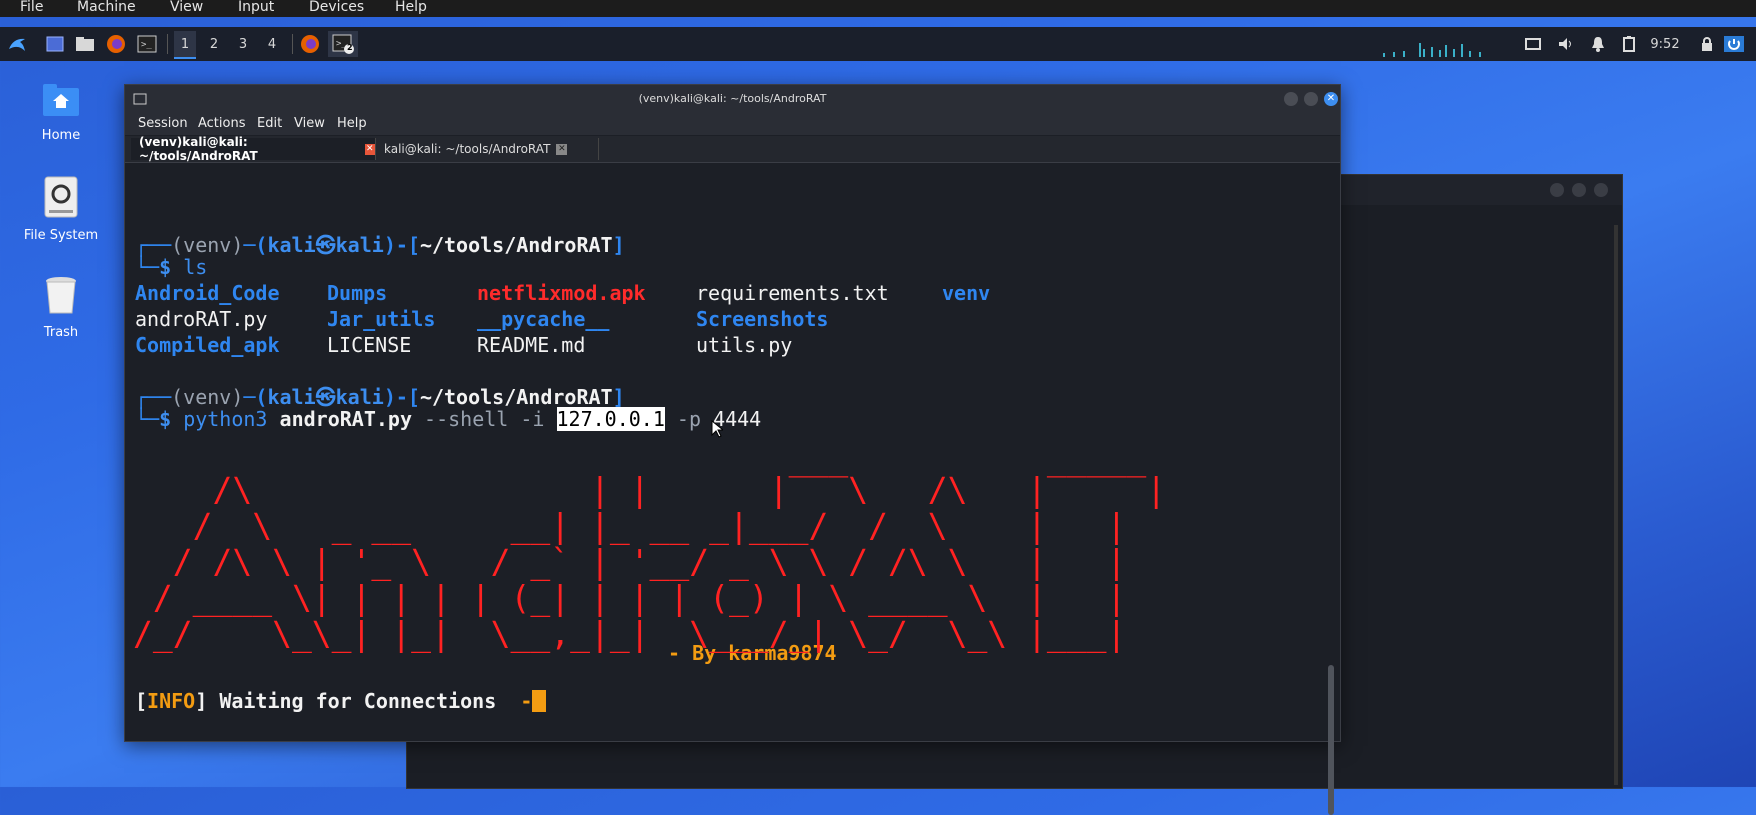 The image size is (1756, 815). Describe the element at coordinates (310, 44) in the screenshot. I see `taskbar-firefox-icon` at that location.